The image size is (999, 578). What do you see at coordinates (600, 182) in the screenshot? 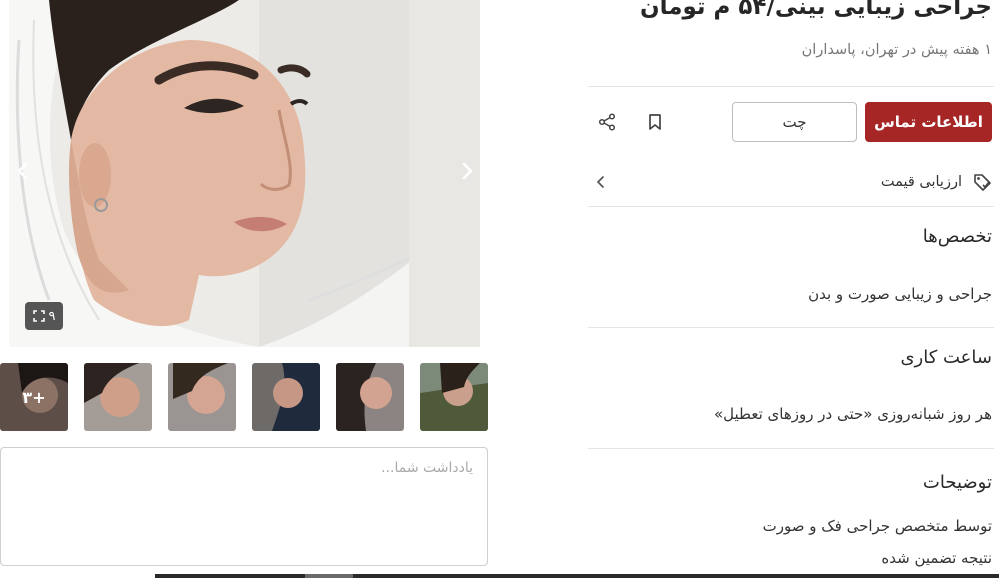
I see `chevron-left-icon` at bounding box center [600, 182].